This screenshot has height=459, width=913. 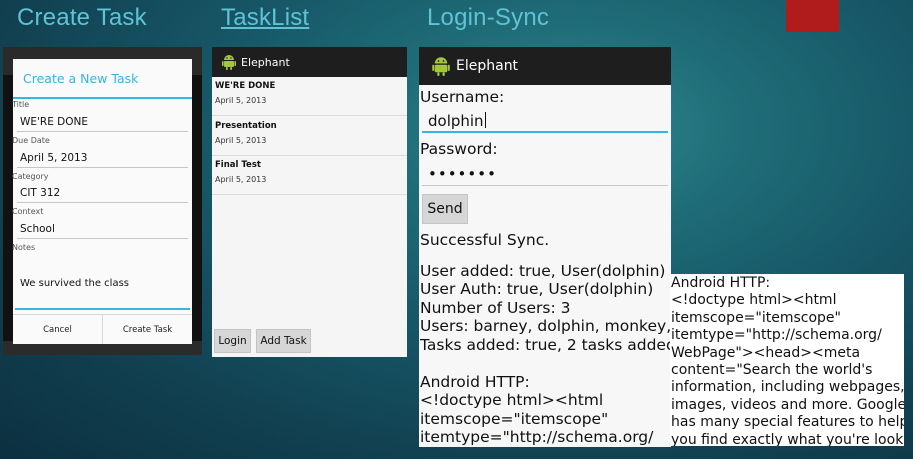 I want to click on password-value: •••••••, so click(x=462, y=174).